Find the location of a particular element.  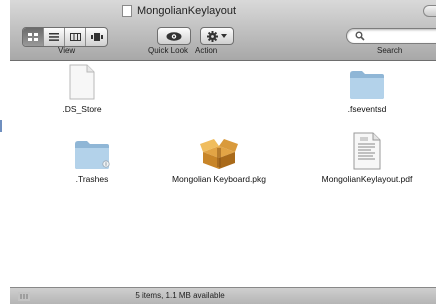

icon-view-icon is located at coordinates (33, 37).